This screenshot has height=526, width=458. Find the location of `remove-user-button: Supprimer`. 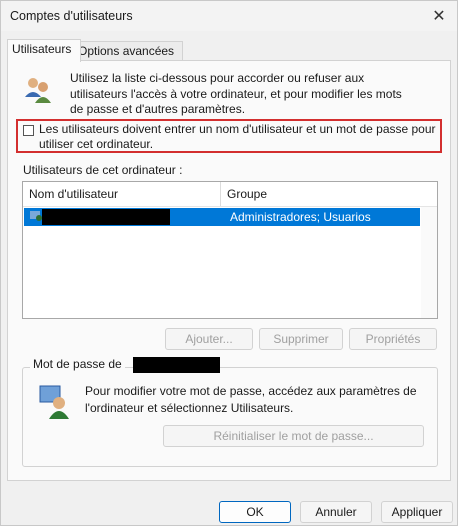

remove-user-button: Supprimer is located at coordinates (301, 339).